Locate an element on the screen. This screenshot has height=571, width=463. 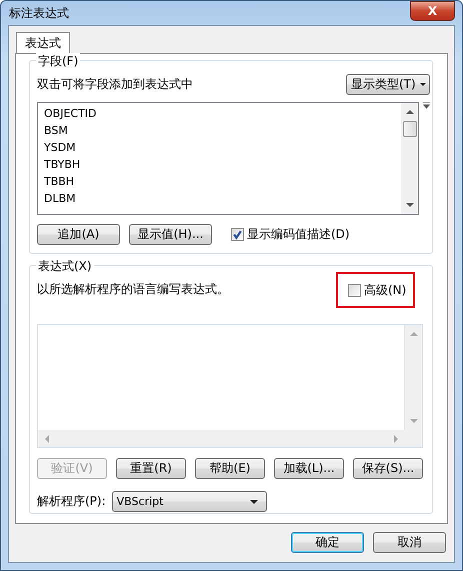
dropdown-button: 显示类型(T) is located at coordinates (388, 84).